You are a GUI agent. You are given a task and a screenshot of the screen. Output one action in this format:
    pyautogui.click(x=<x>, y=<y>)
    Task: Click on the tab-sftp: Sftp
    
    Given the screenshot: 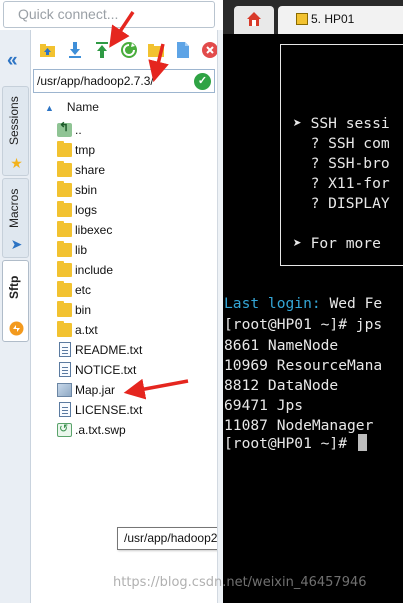 What is the action you would take?
    pyautogui.click(x=15, y=301)
    